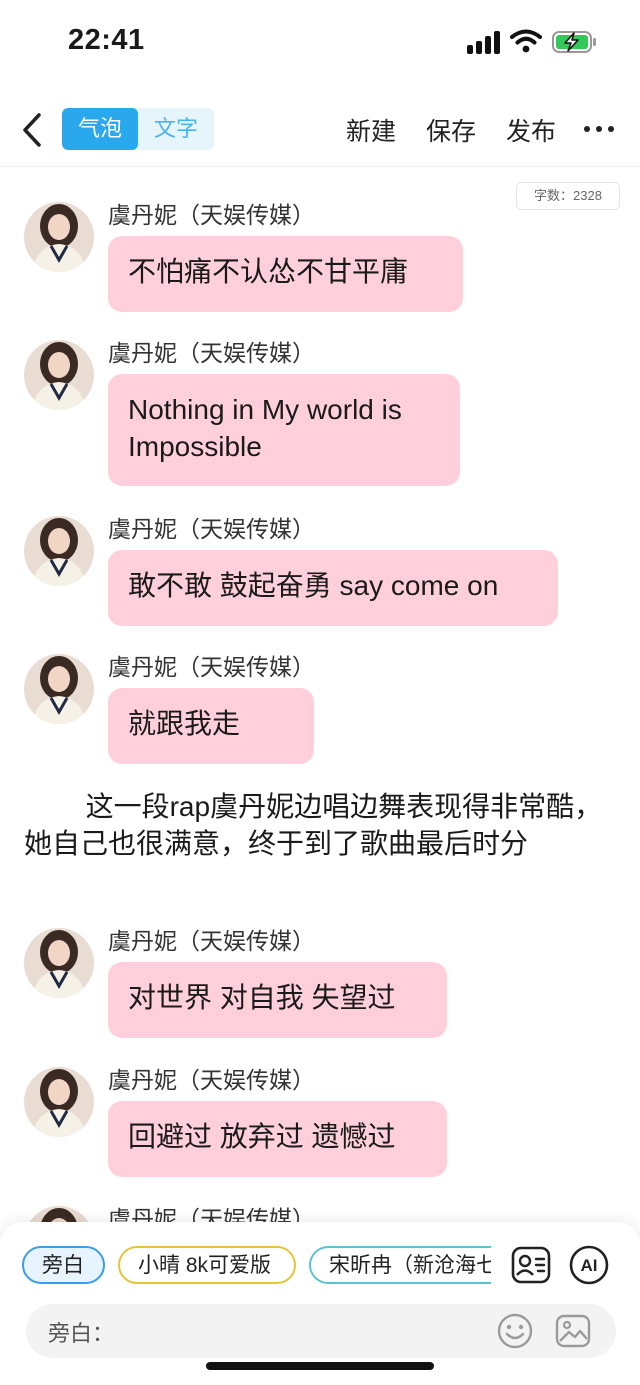 The height and width of the screenshot is (1385, 640). I want to click on word-count-badge: 字数：2328, so click(568, 196).